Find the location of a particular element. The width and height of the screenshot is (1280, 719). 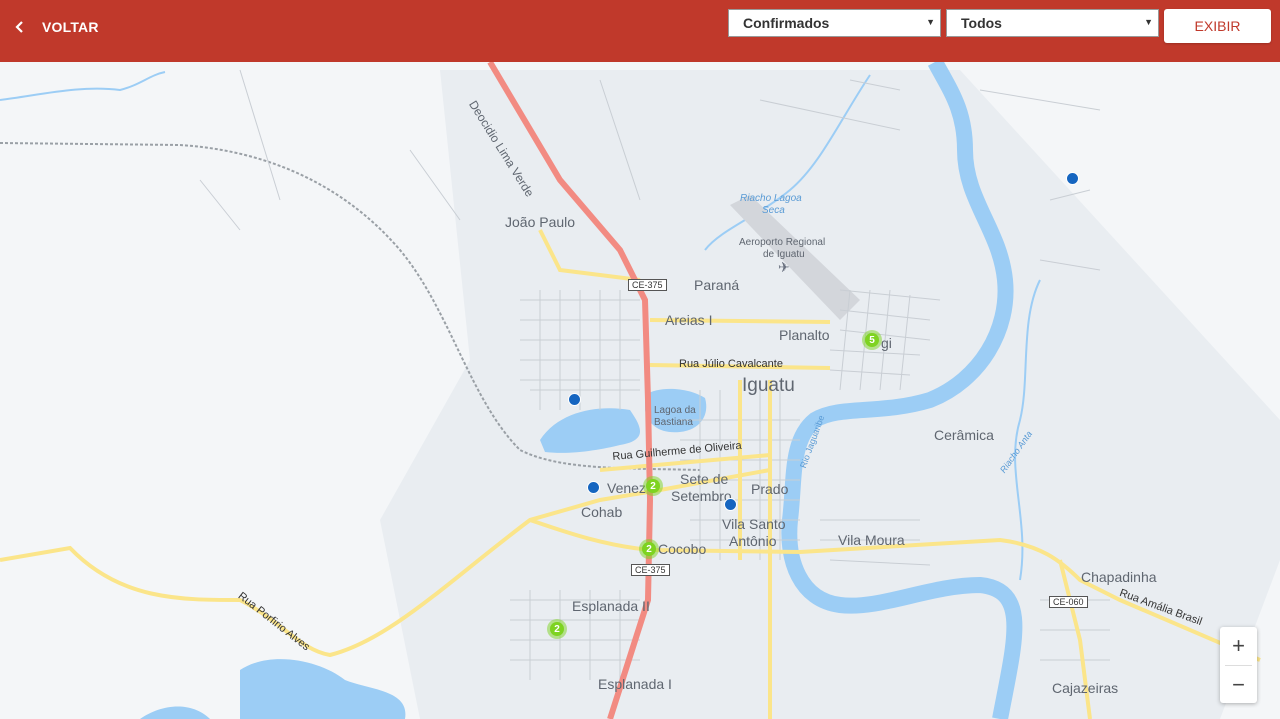

place-label: Riacho Lagoa is located at coordinates (771, 198).